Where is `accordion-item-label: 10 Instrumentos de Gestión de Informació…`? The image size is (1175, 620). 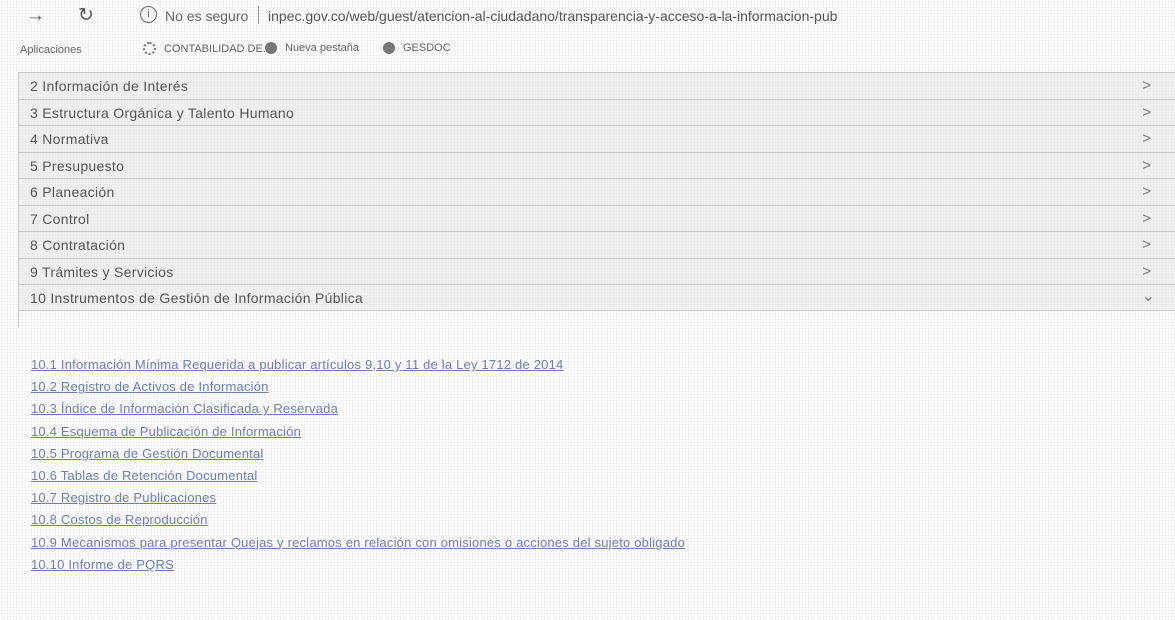 accordion-item-label: 10 Instrumentos de Gestión de Informació… is located at coordinates (196, 298).